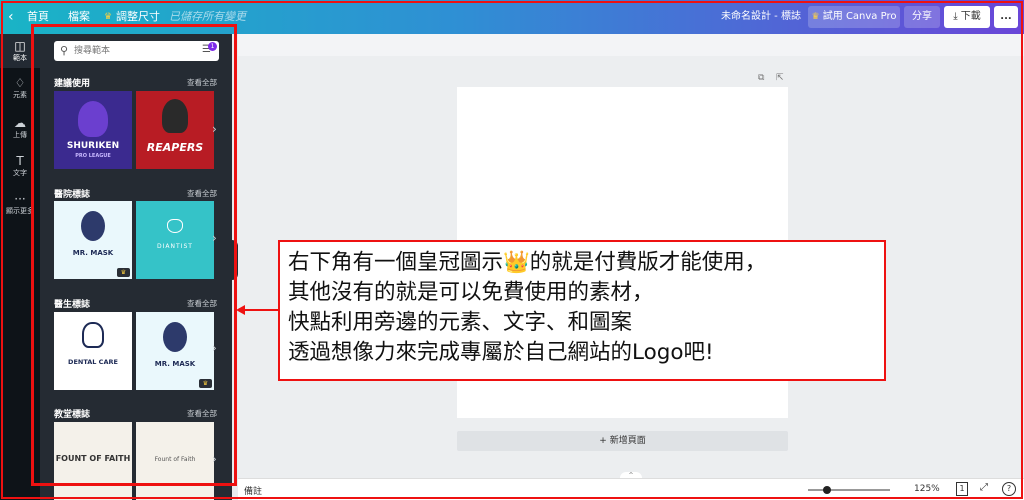  What do you see at coordinates (20, 173) in the screenshot?
I see `rail-label: 文字` at bounding box center [20, 173].